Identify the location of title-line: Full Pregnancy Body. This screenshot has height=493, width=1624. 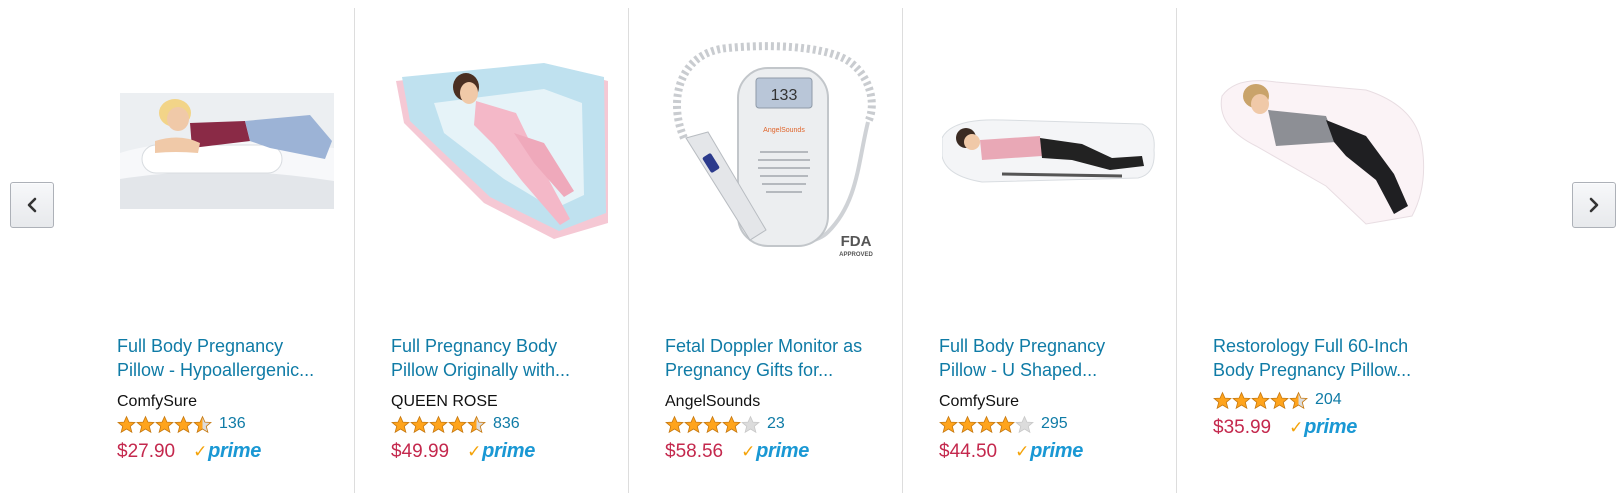
(474, 346).